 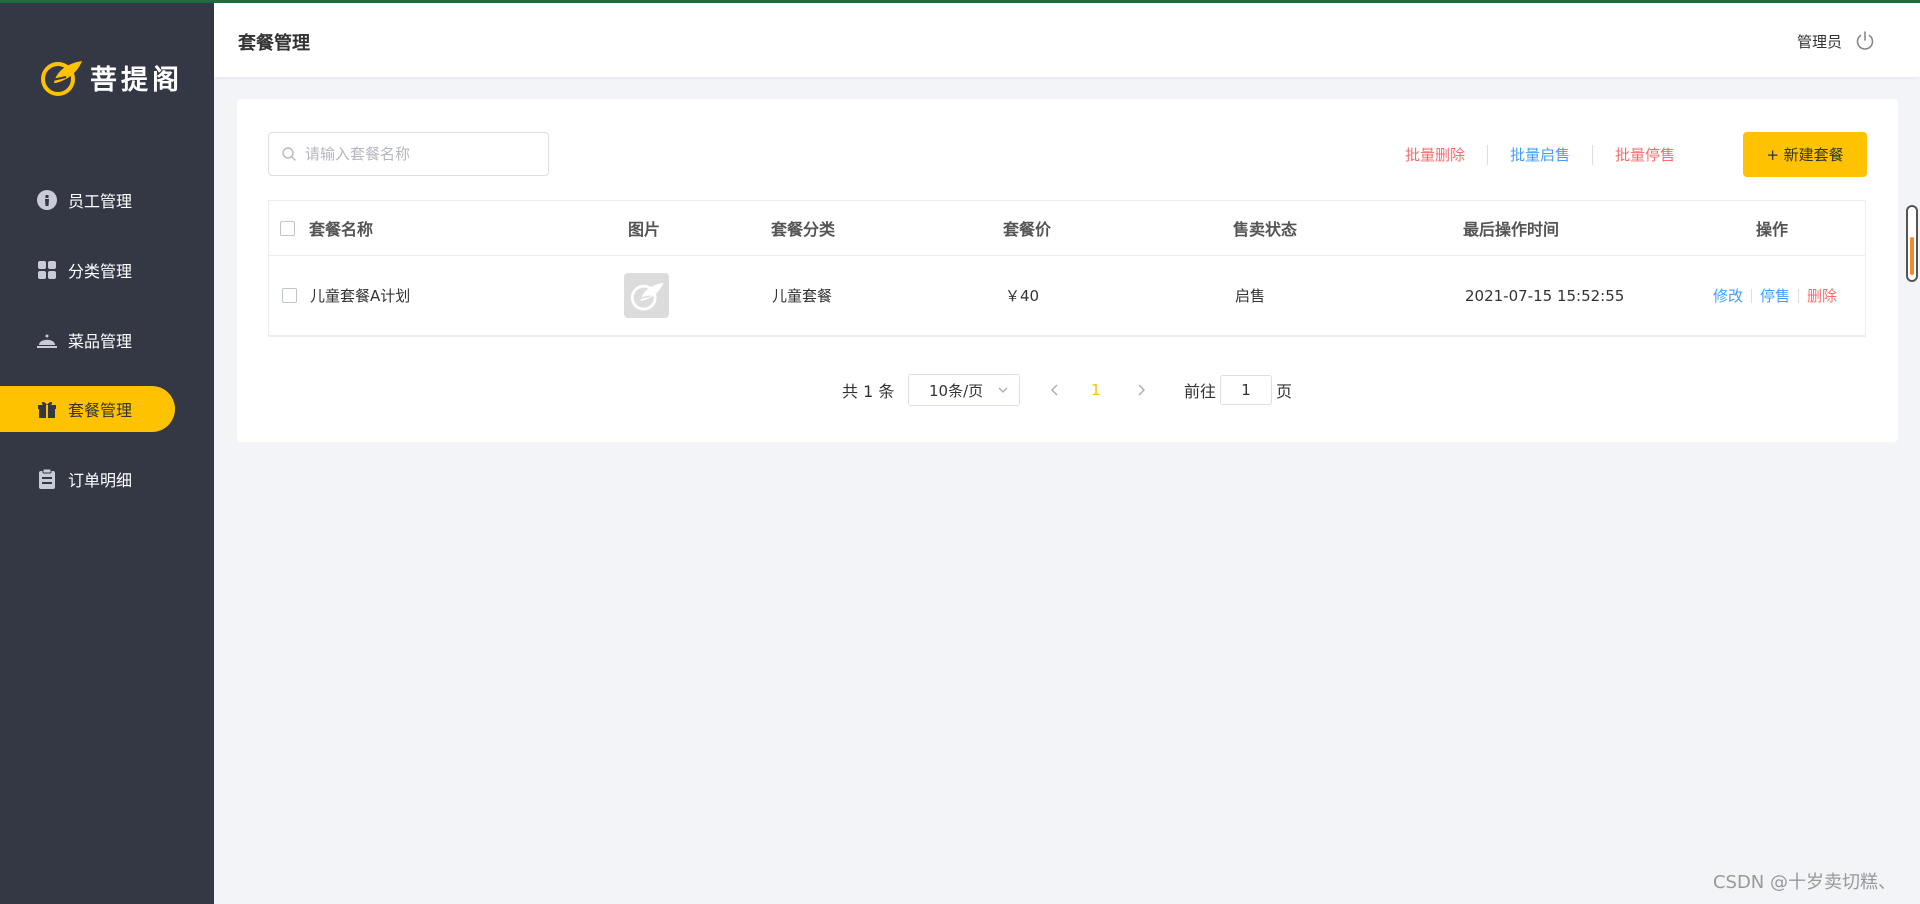 I want to click on table-header: 套餐名称 图片 套餐分类 套餐价 售卖状态 最后操作时间 操作, so click(x=1067, y=228).